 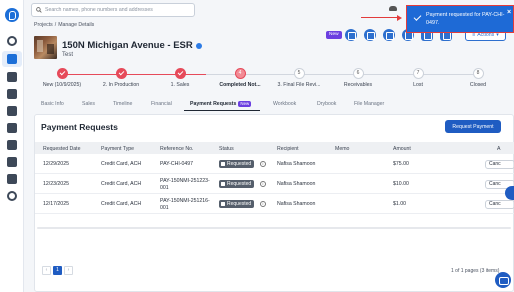 What do you see at coordinates (351, 35) in the screenshot?
I see `message-action-button` at bounding box center [351, 35].